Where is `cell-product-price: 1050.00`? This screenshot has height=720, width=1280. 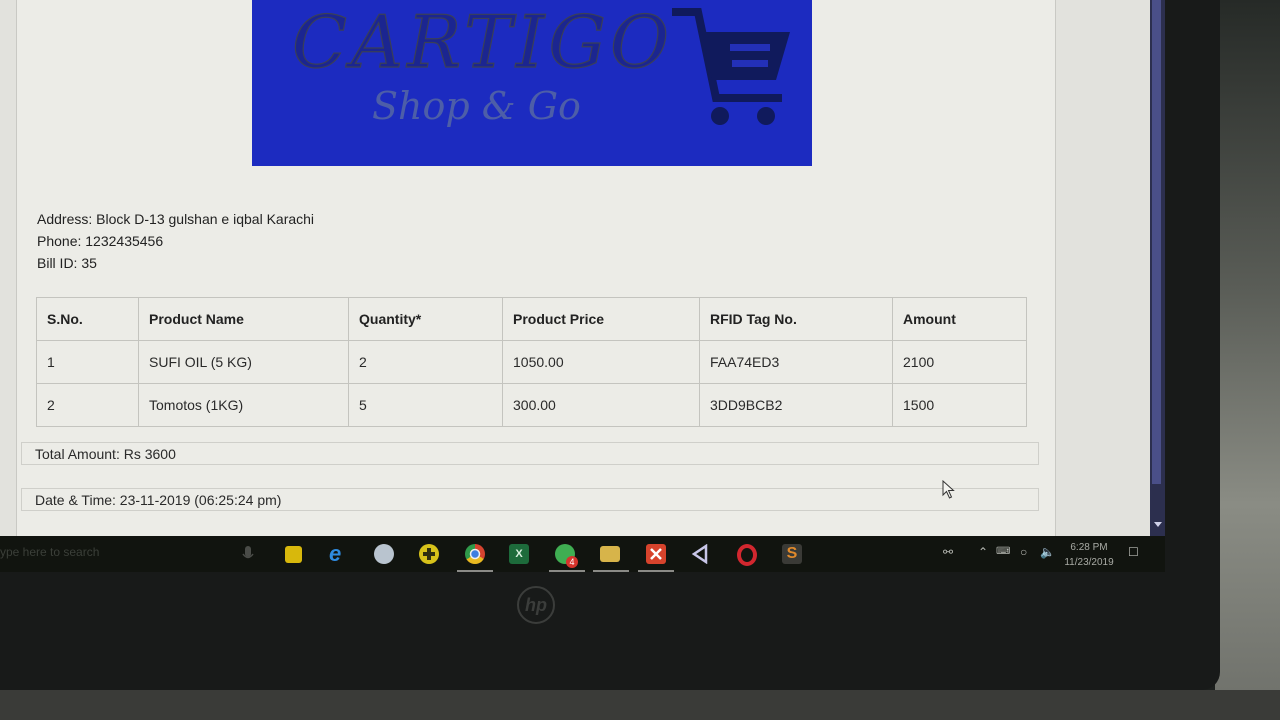
cell-product-price: 1050.00 is located at coordinates (601, 362).